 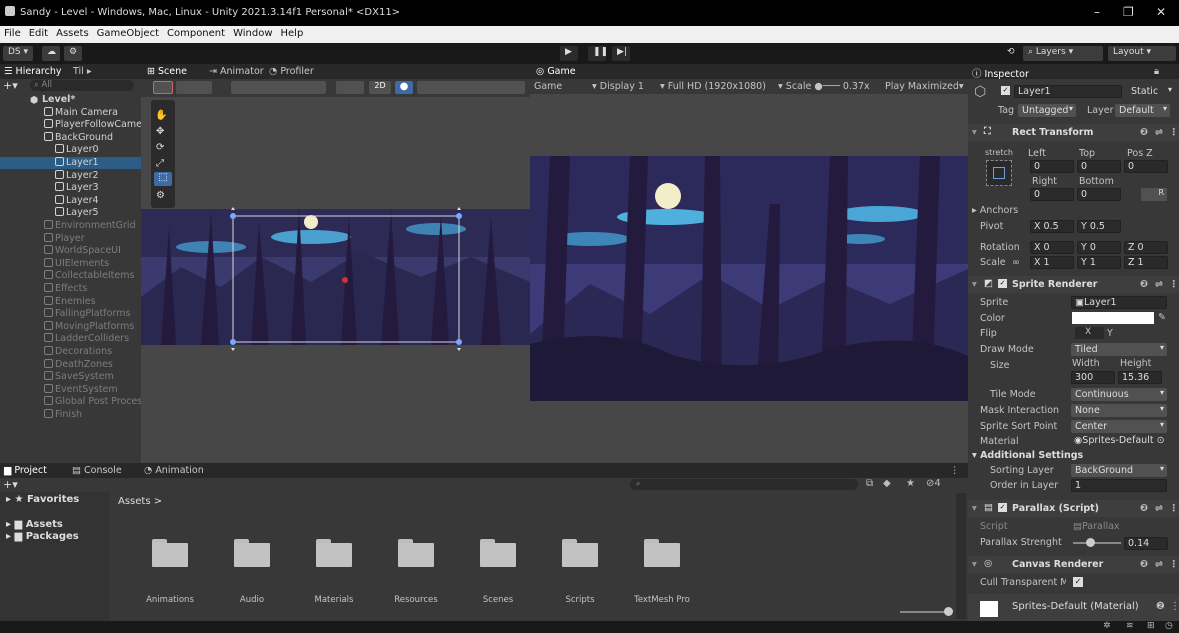 What do you see at coordinates (70, 263) in the screenshot?
I see `hierarchy-row: UIElements` at bounding box center [70, 263].